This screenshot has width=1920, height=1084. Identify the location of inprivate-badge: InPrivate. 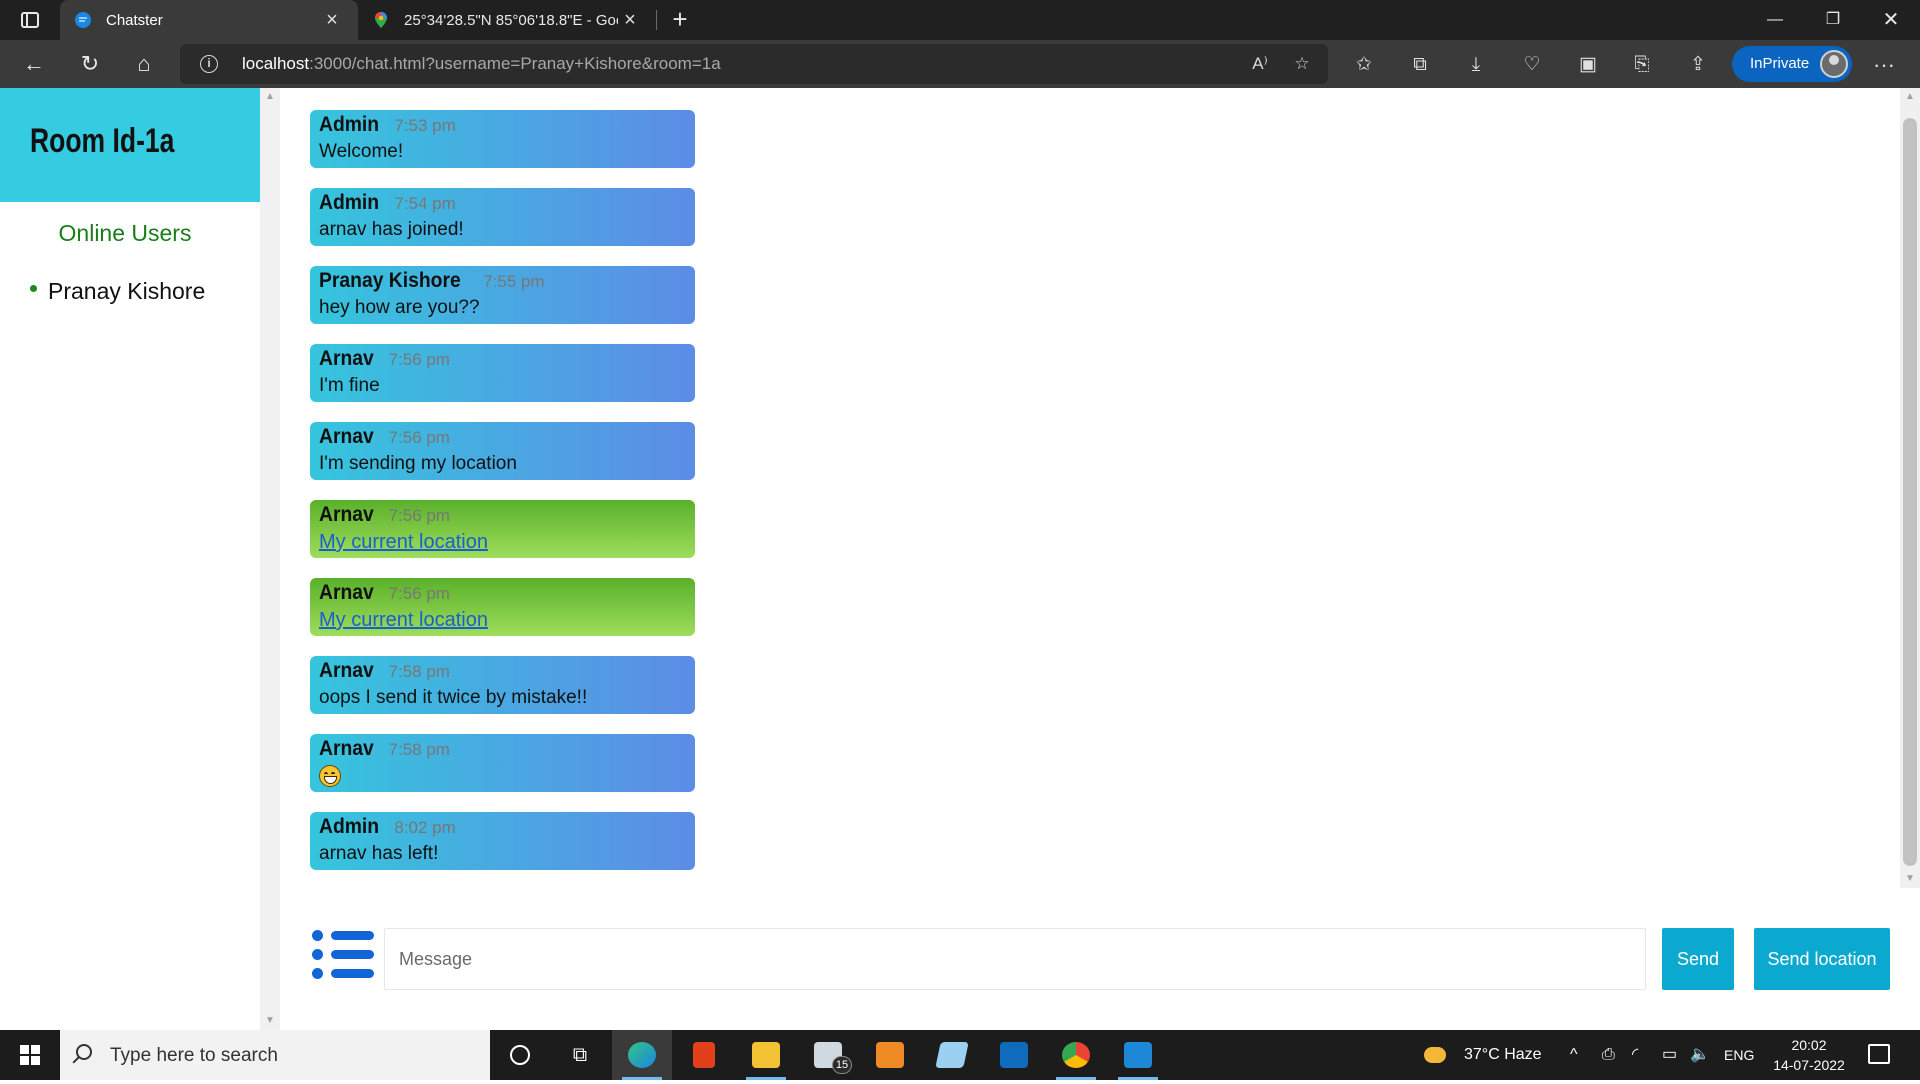
(1792, 64).